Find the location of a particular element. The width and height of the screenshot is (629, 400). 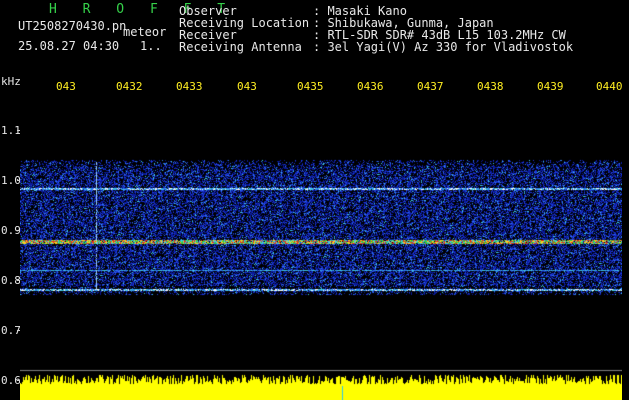

time-tick-label: 0440 is located at coordinates (609, 86).